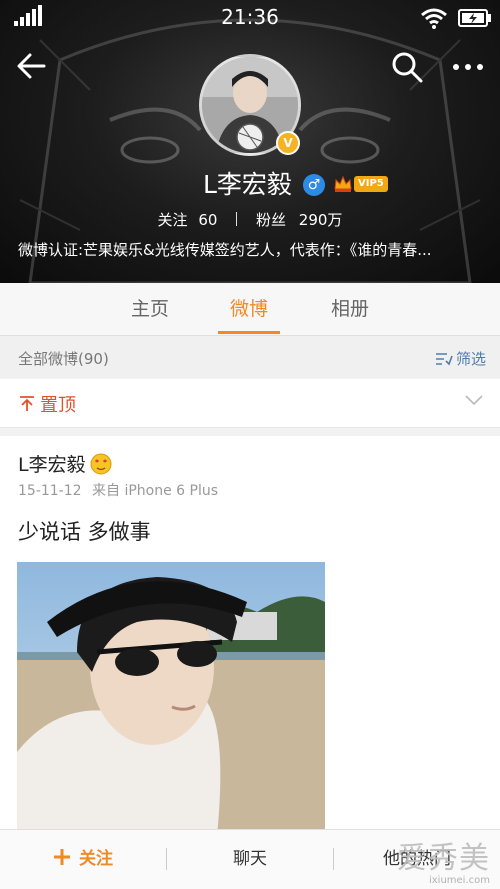 This screenshot has width=500, height=889. I want to click on back-arrow-icon, so click(32, 66).